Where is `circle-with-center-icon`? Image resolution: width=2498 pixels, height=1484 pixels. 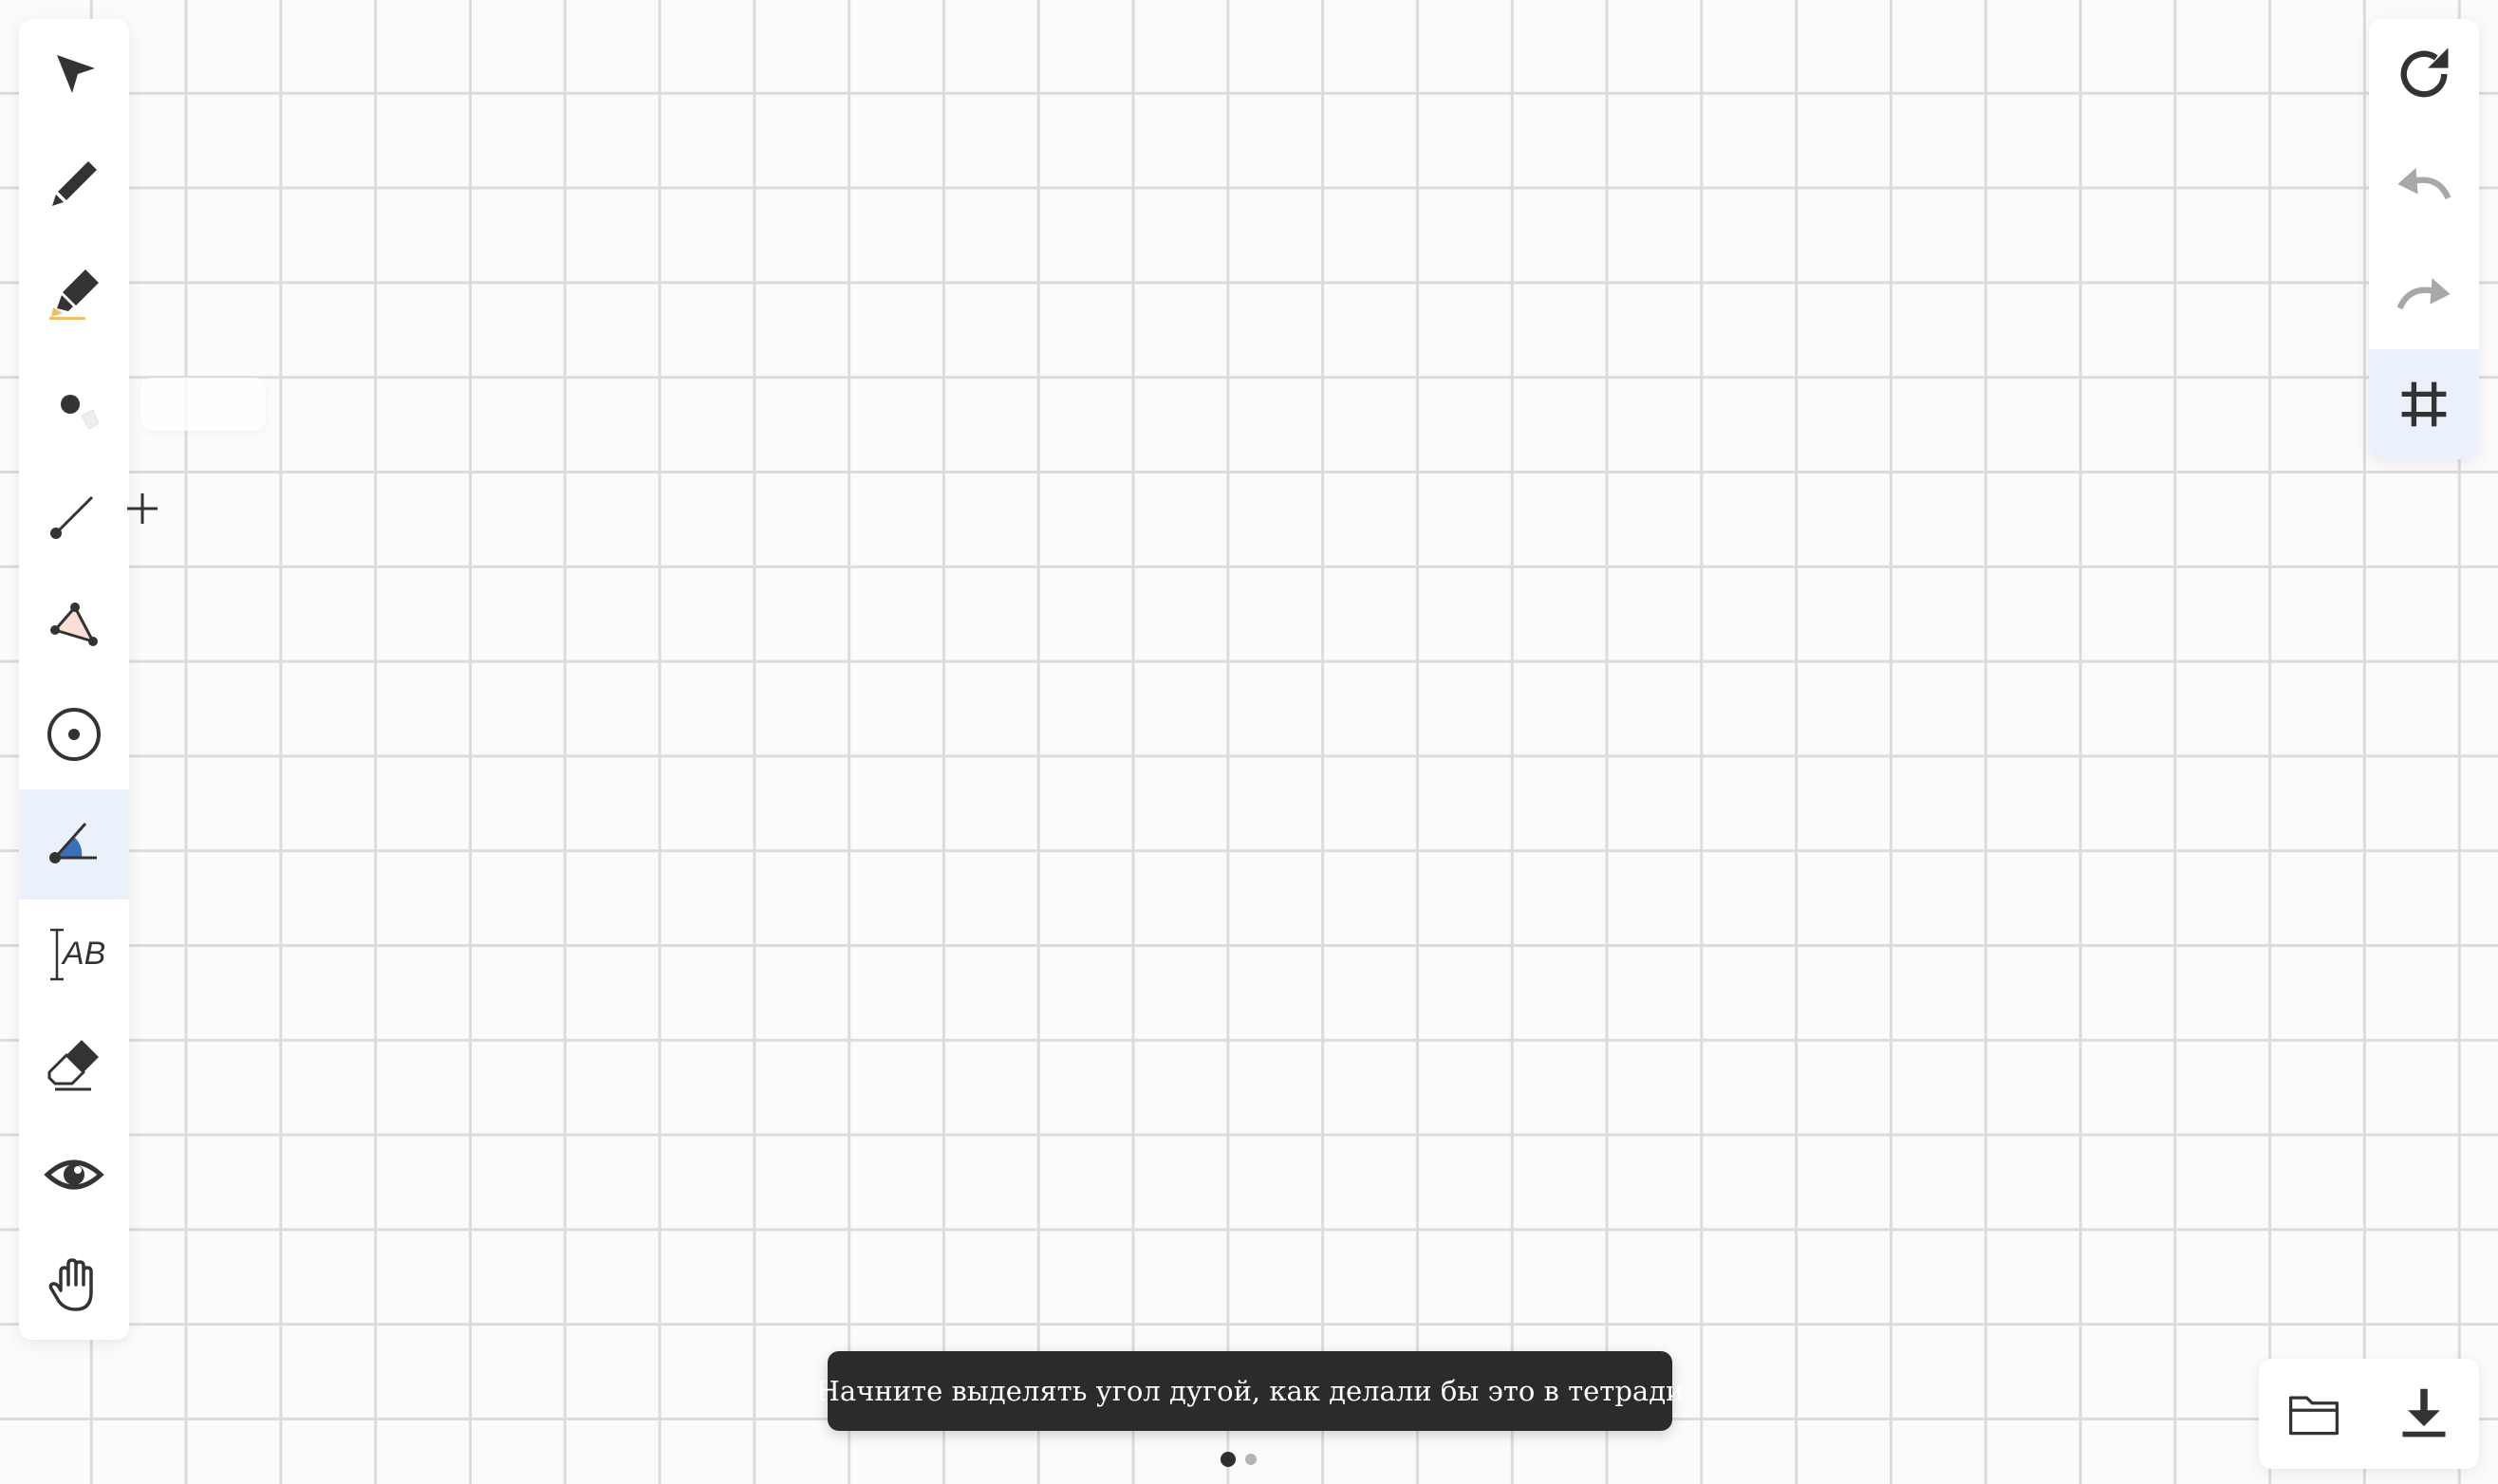 circle-with-center-icon is located at coordinates (74, 734).